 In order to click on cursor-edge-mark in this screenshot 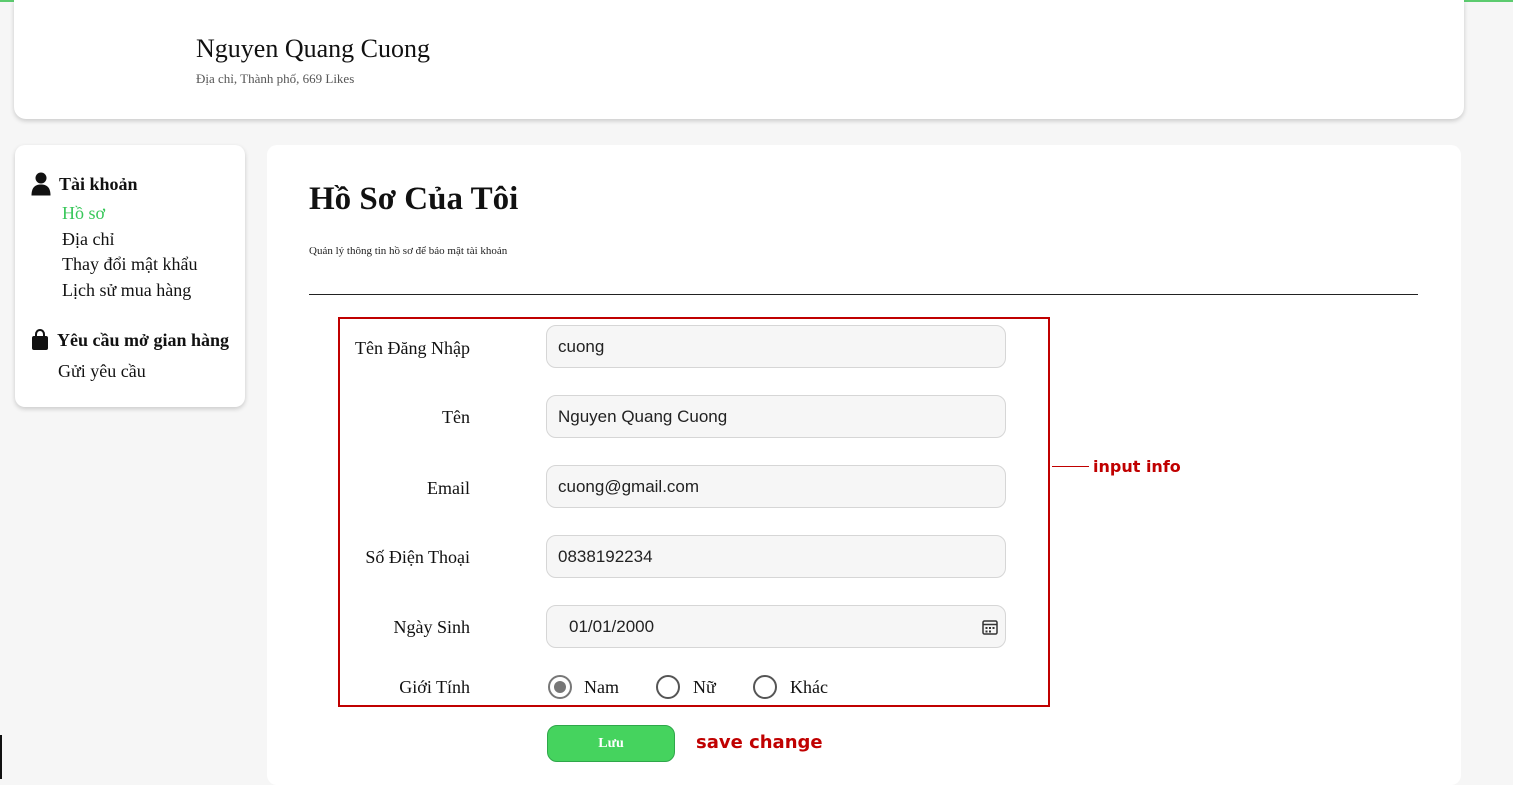, I will do `click(1, 757)`.